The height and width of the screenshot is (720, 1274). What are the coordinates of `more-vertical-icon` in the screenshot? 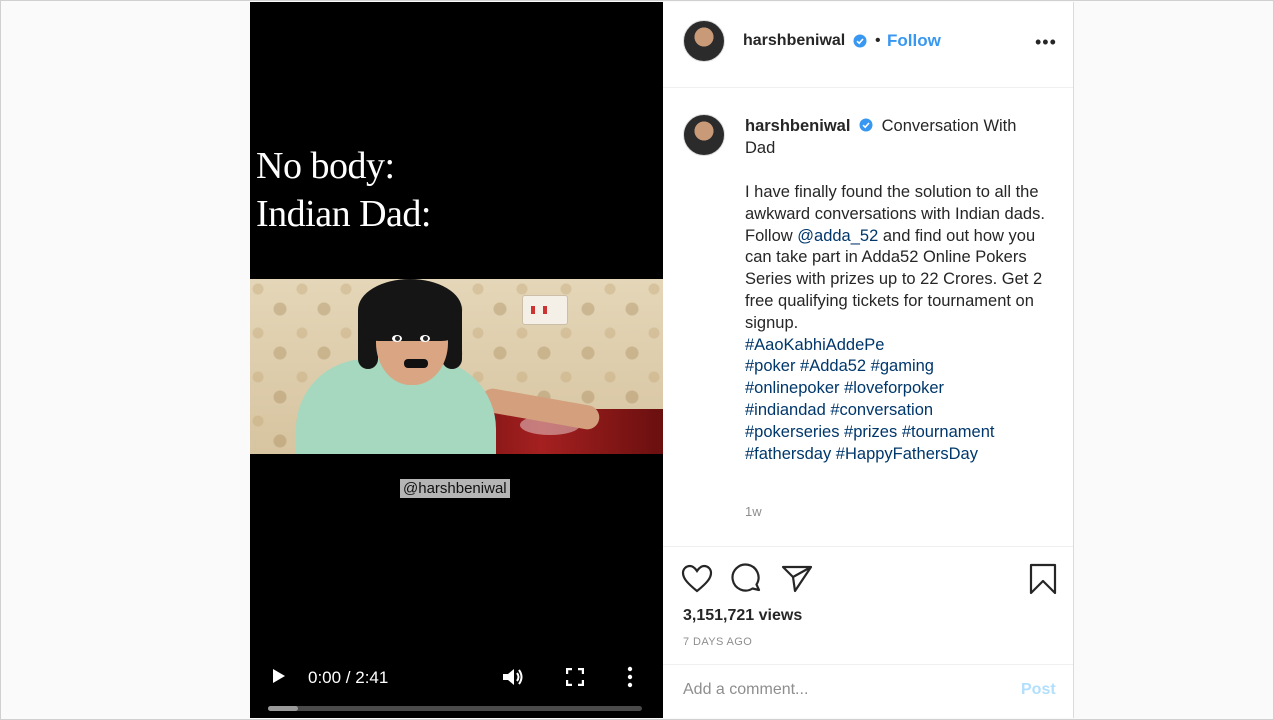 It's located at (630, 677).